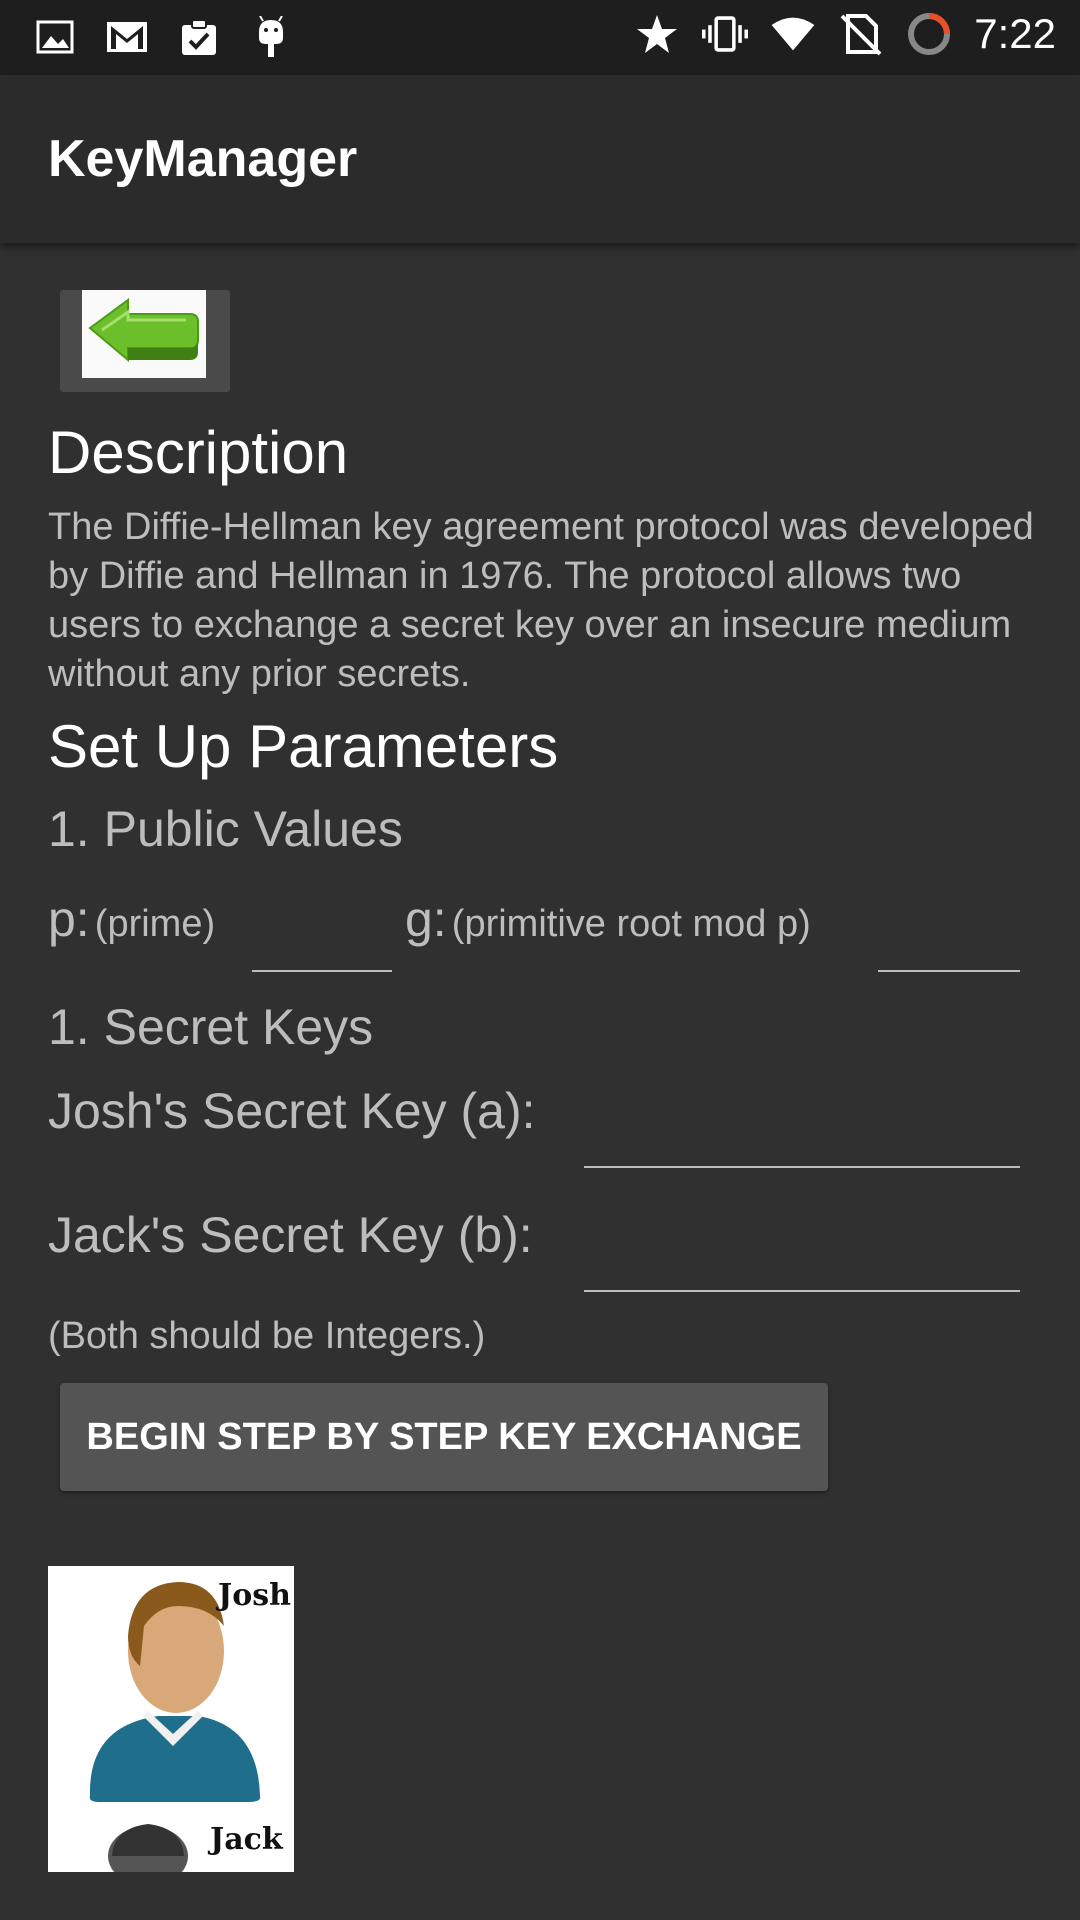 The image size is (1080, 1920). Describe the element at coordinates (290, 1235) in the screenshot. I see `jack-key-label: Jack's Secret Key (b):` at that location.